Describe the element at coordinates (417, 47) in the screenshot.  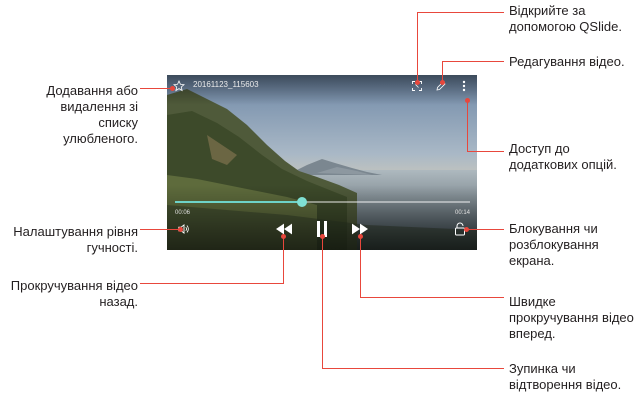
I see `callout-line-qslide-v` at that location.